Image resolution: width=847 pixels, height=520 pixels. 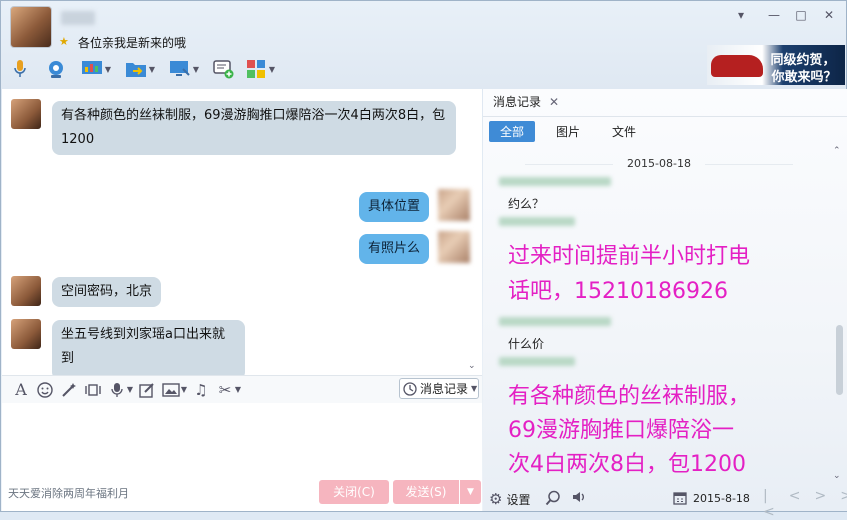 What do you see at coordinates (553, 500) in the screenshot?
I see `search-icon` at bounding box center [553, 500].